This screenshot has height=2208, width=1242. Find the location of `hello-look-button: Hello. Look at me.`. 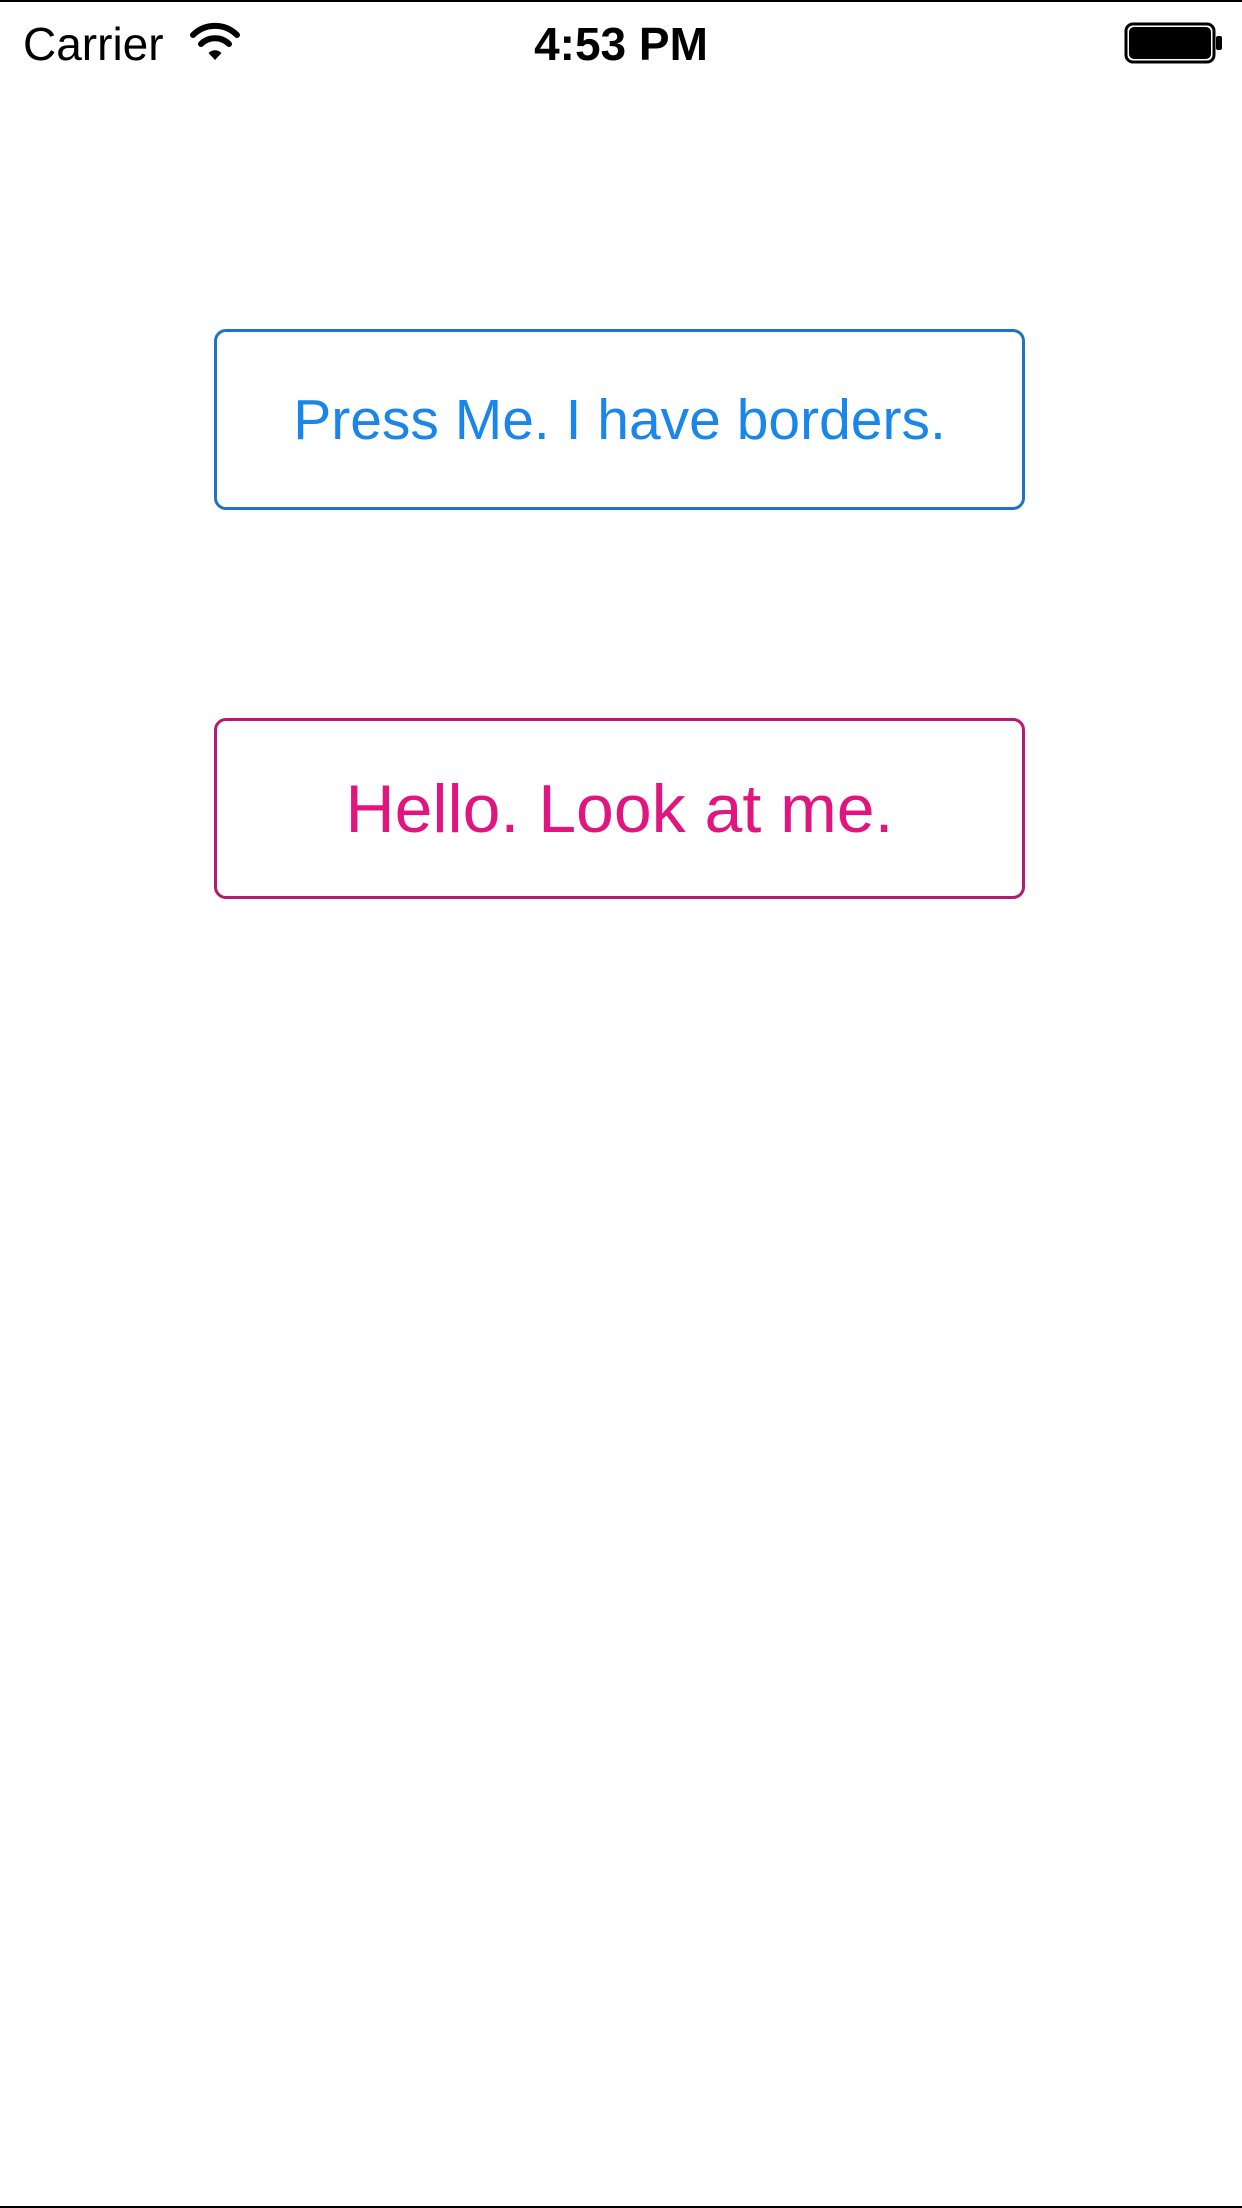

hello-look-button: Hello. Look at me. is located at coordinates (619, 808).